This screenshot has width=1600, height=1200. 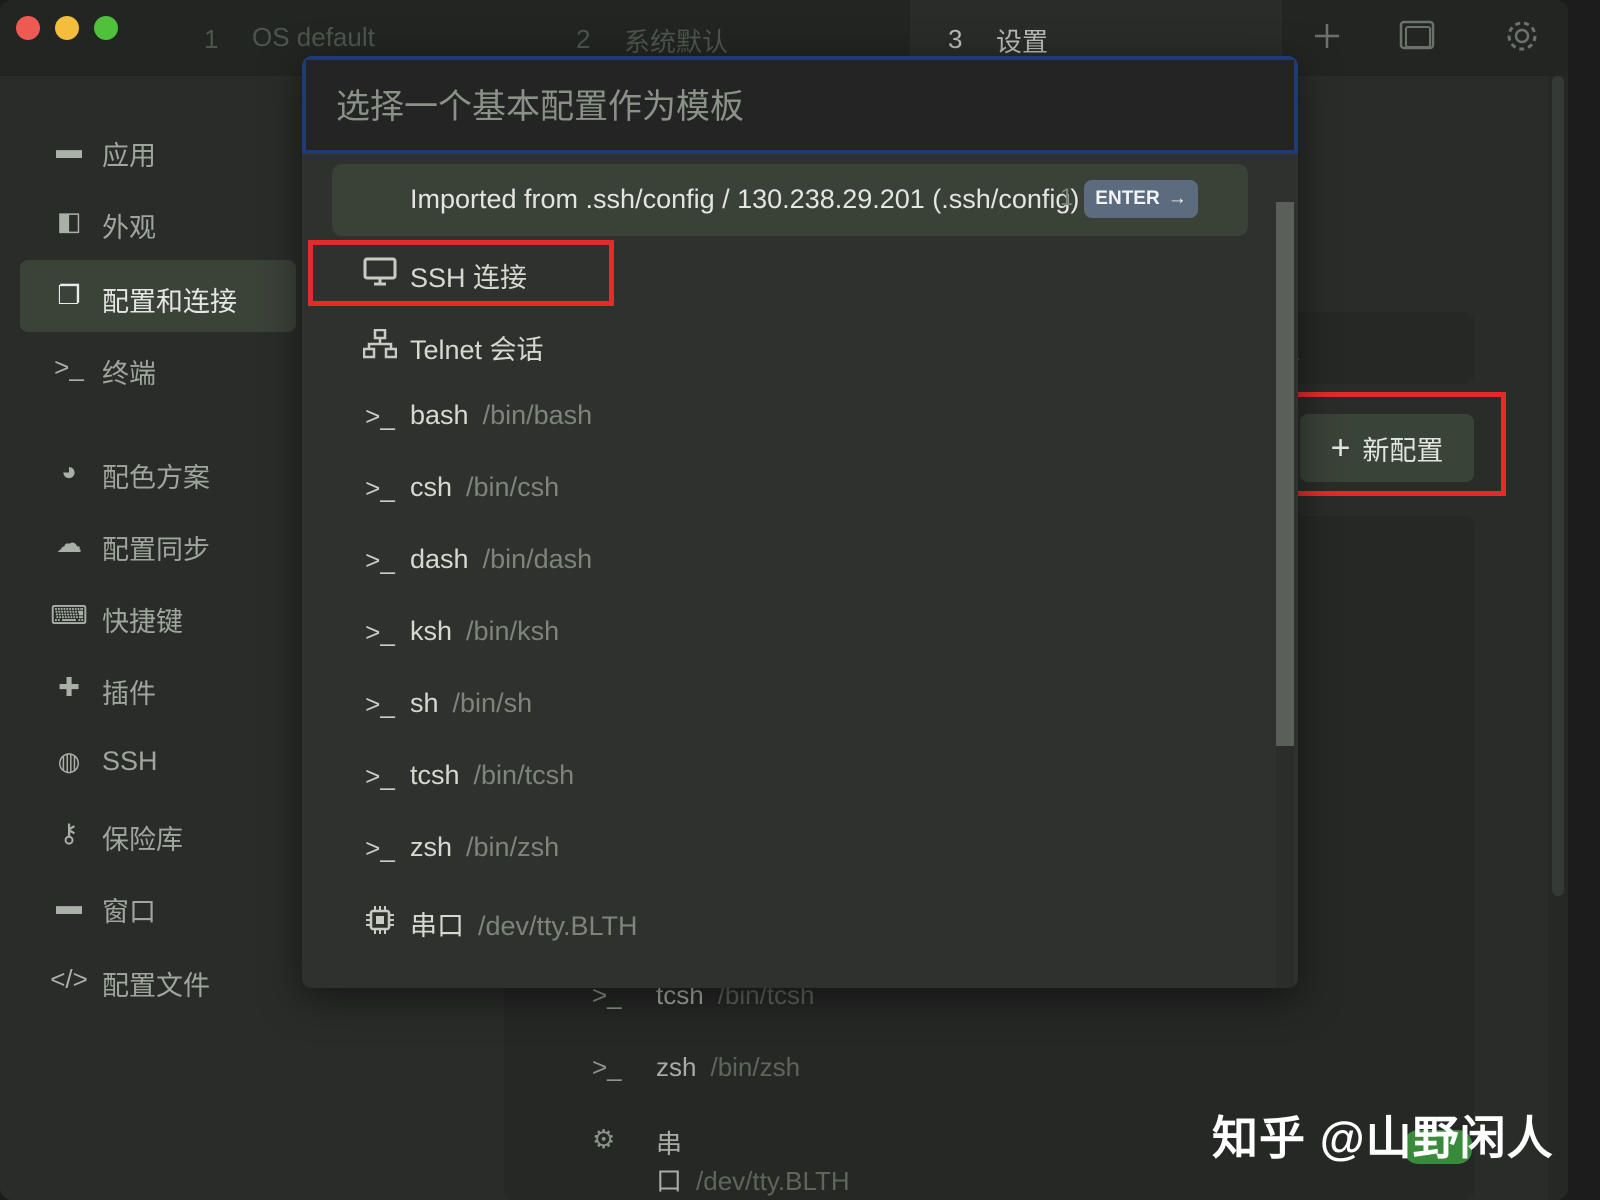 What do you see at coordinates (69, 542) in the screenshot?
I see `cloud-icon: ☁` at bounding box center [69, 542].